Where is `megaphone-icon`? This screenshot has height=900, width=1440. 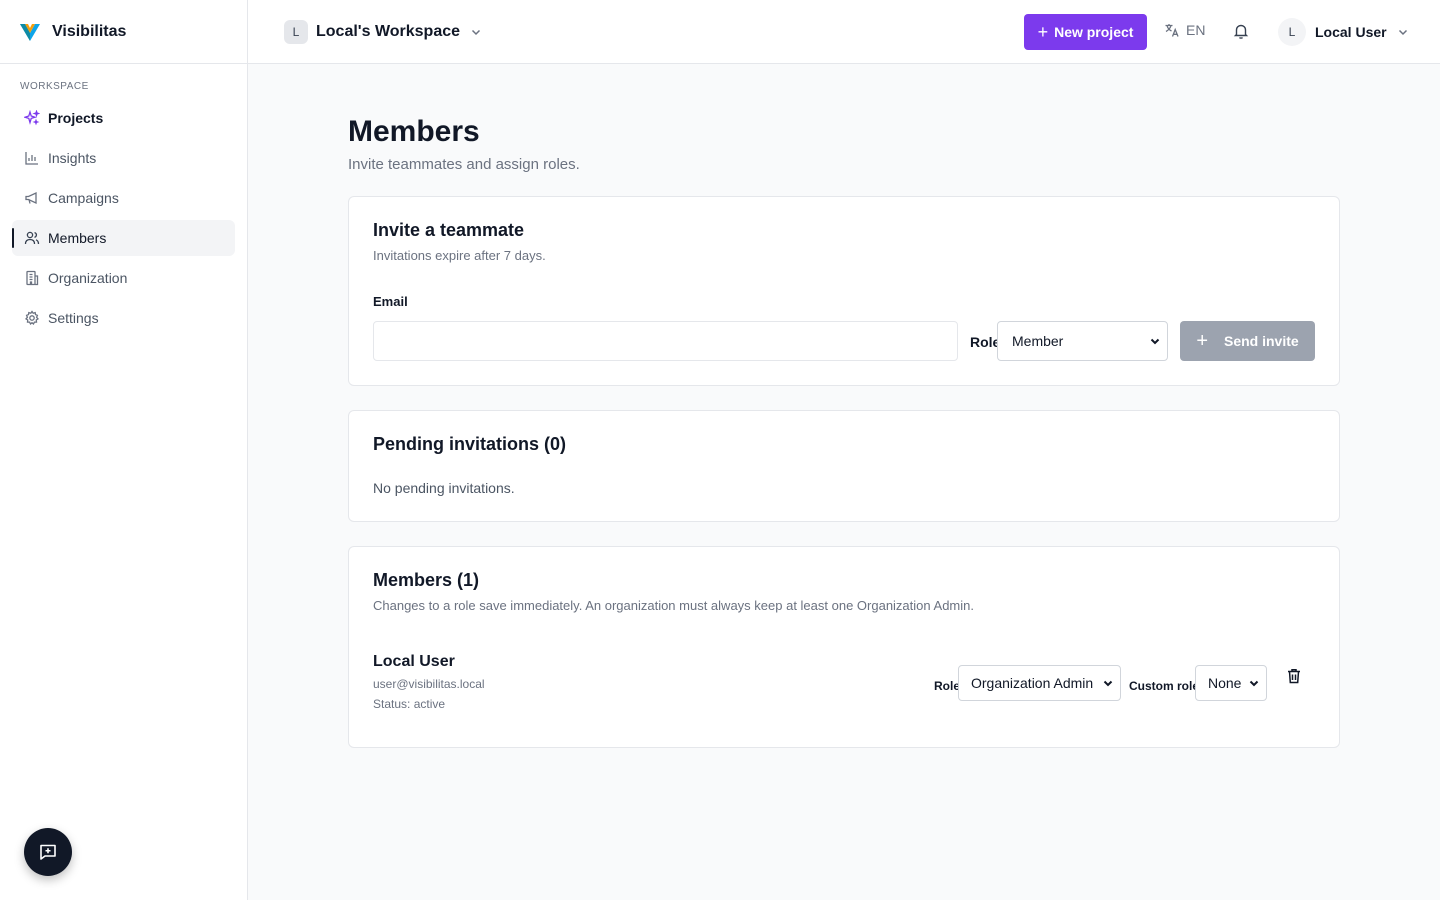 megaphone-icon is located at coordinates (31, 198).